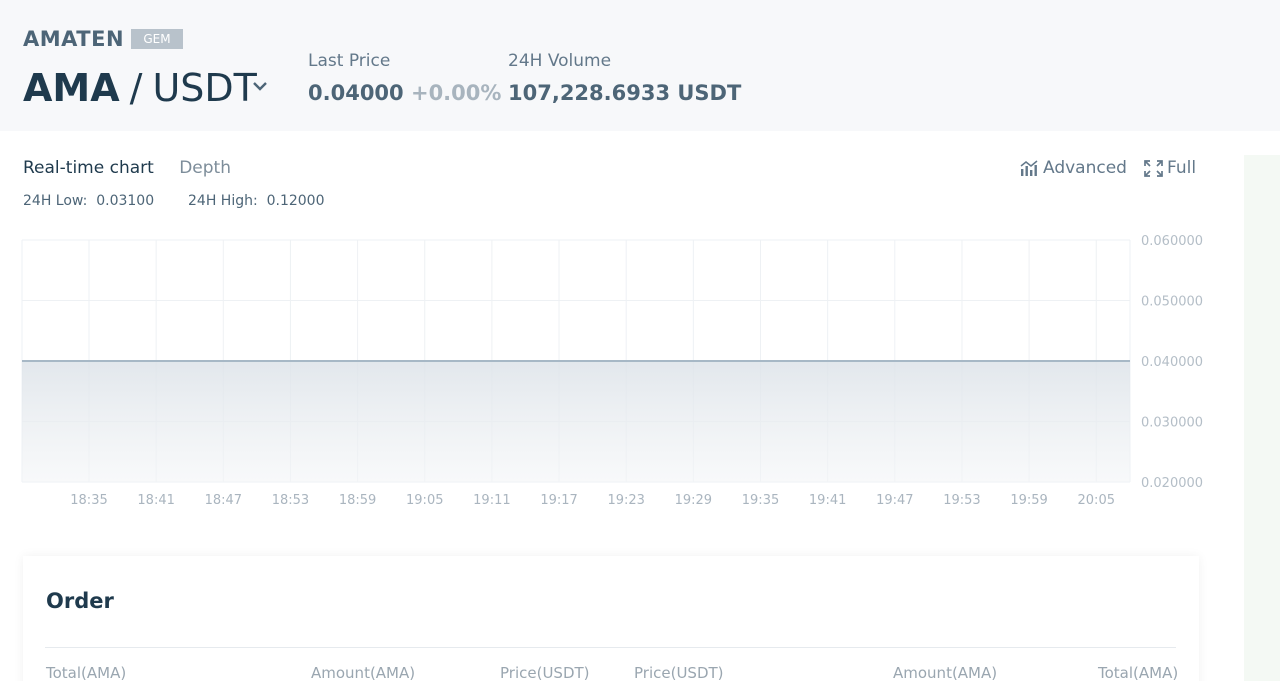 This screenshot has width=1280, height=681. Describe the element at coordinates (693, 500) in the screenshot. I see `x-tick-label: 19:29` at that location.